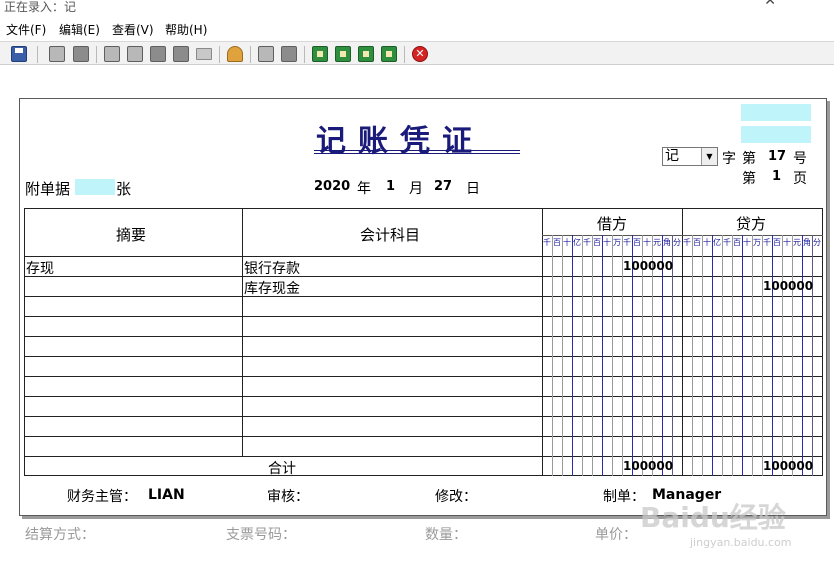 The height and width of the screenshot is (570, 834). What do you see at coordinates (158, 54) in the screenshot?
I see `book-icon` at bounding box center [158, 54].